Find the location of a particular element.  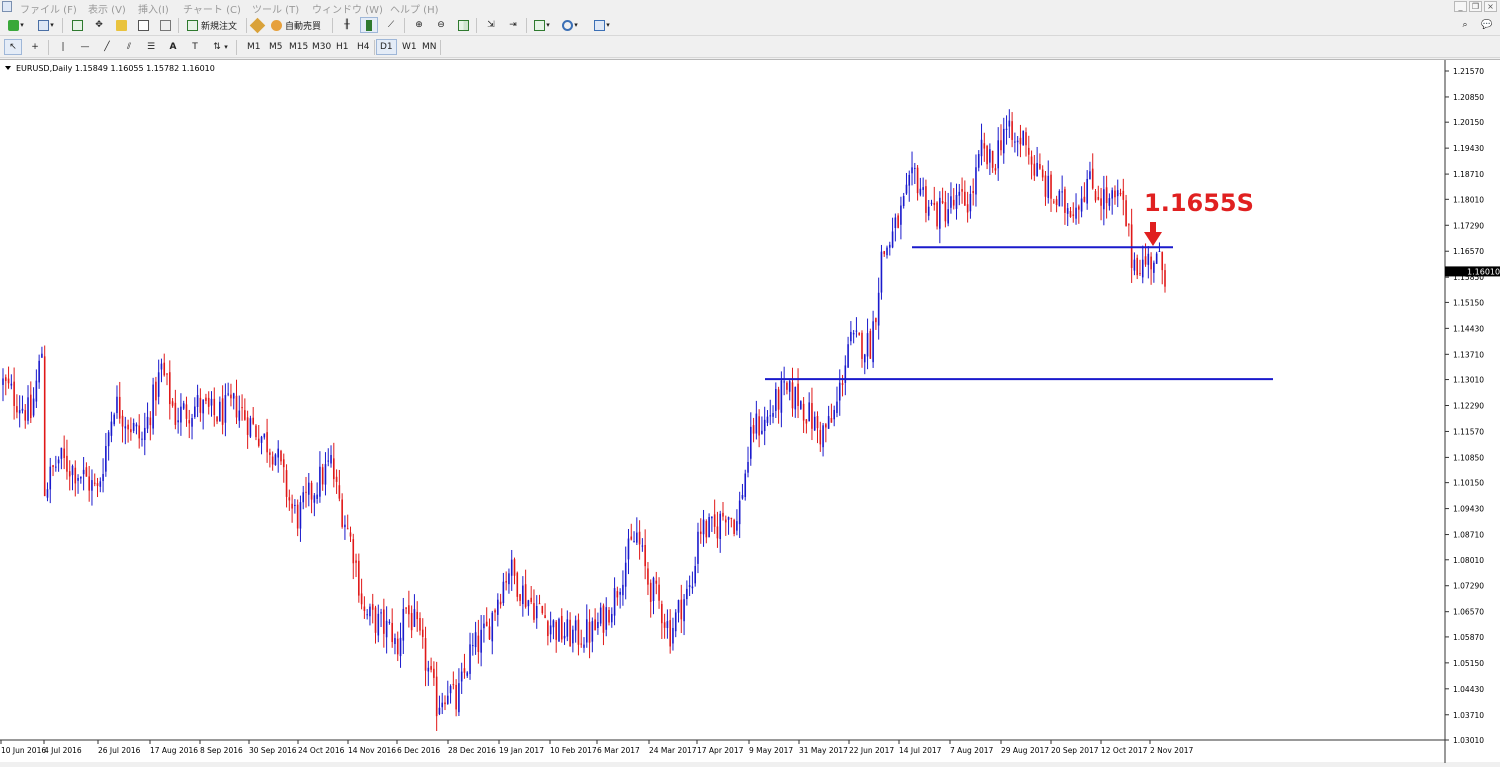

bar-chart-icon: ╫ is located at coordinates (347, 25).